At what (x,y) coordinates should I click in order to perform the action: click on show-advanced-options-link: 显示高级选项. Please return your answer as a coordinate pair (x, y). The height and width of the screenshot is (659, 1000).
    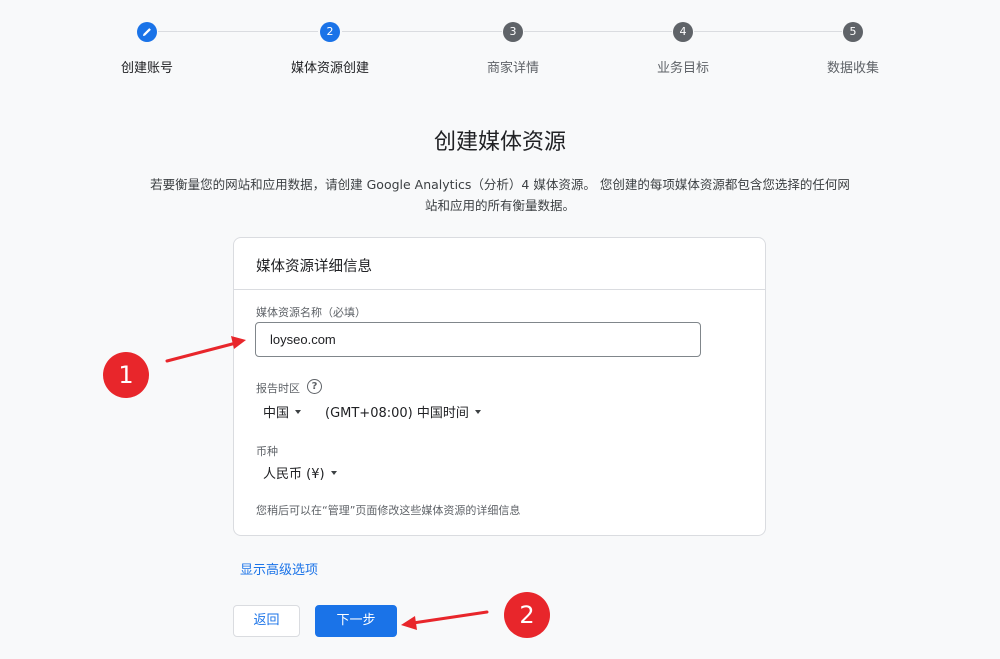
    Looking at the image, I should click on (279, 568).